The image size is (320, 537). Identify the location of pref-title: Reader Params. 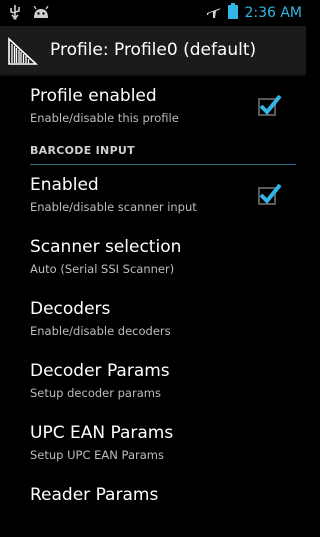
(94, 495).